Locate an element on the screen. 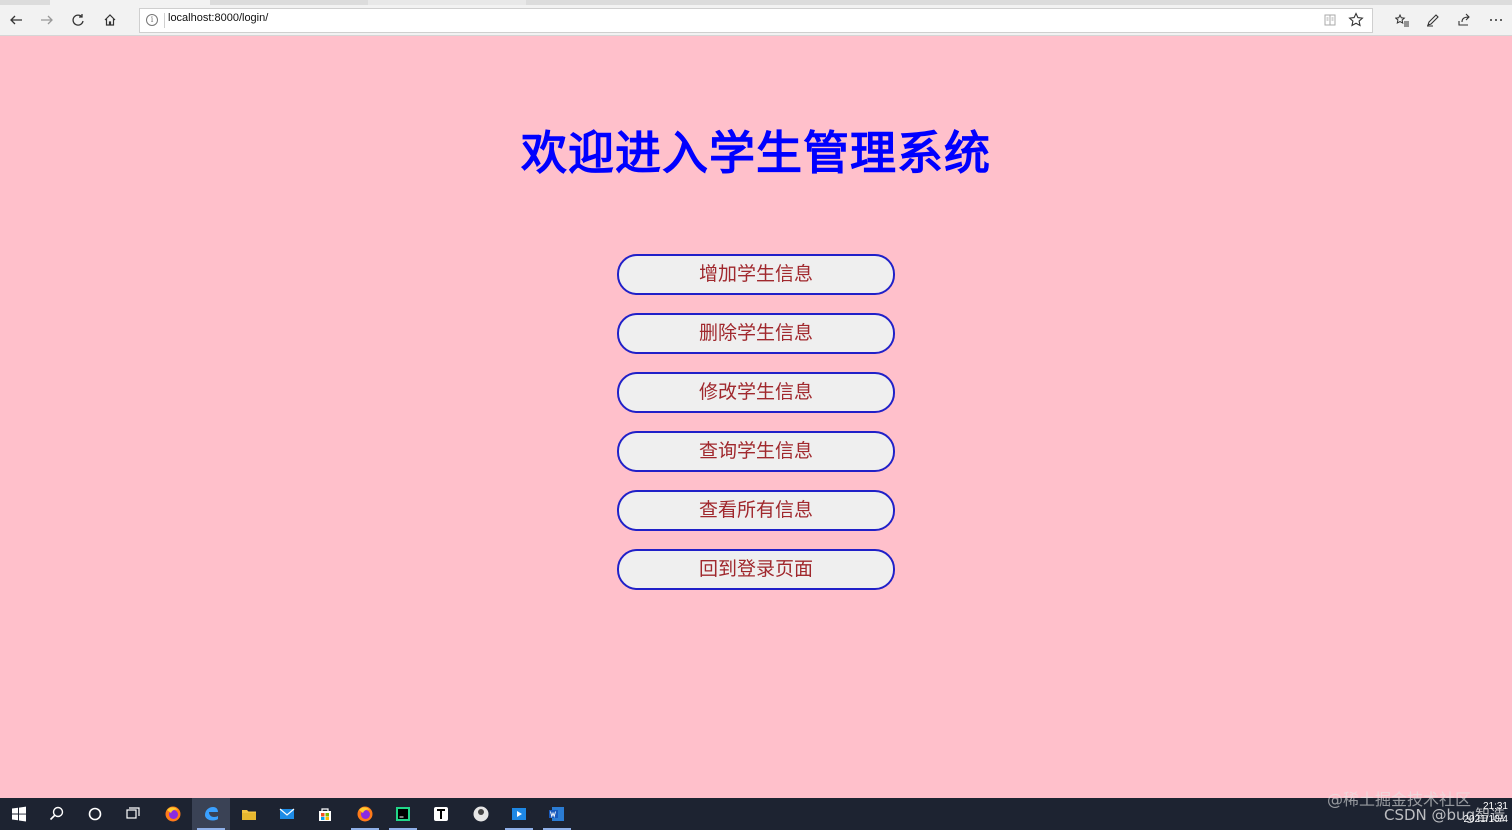 Image resolution: width=1512 pixels, height=830 pixels. taskbar is located at coordinates (756, 814).